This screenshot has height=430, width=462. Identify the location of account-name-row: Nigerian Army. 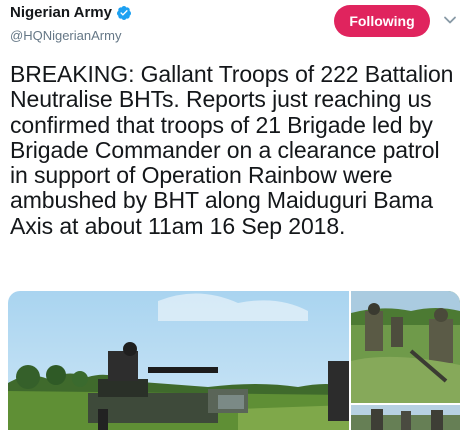
(71, 13).